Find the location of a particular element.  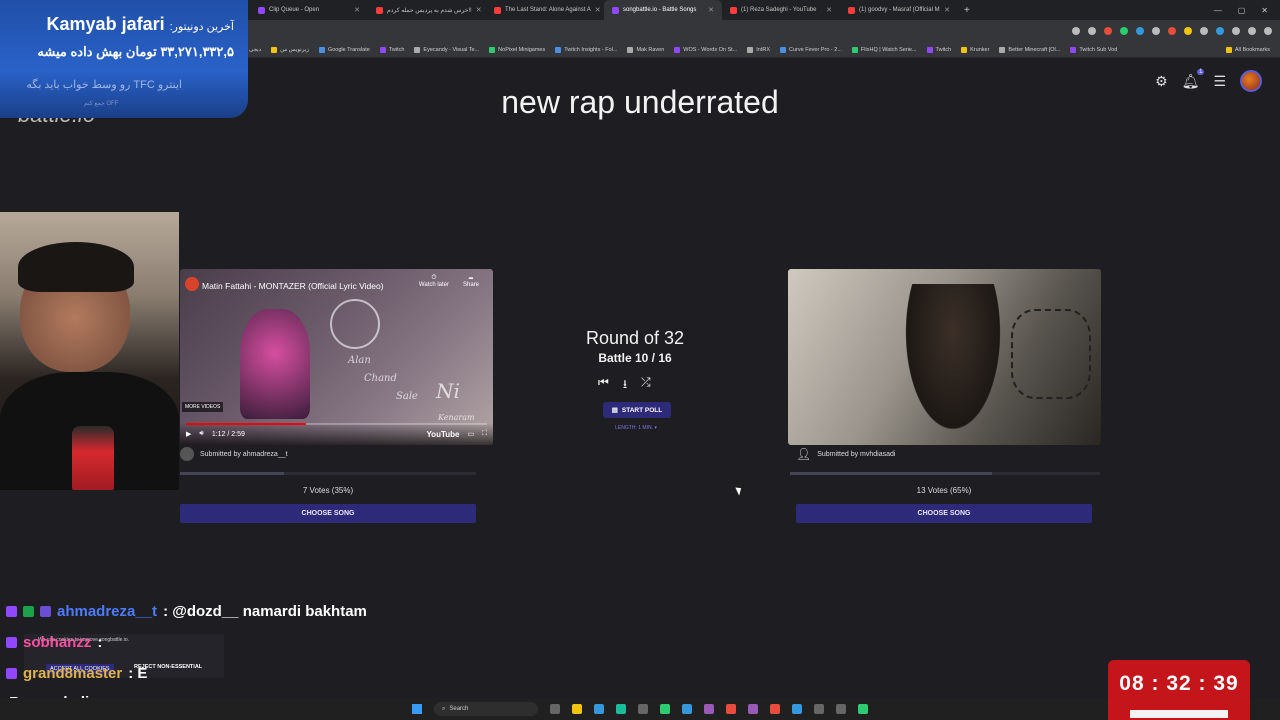

tab-youtube-2: The Last Stand: Alone Against A ✕ is located at coordinates (545, 10).